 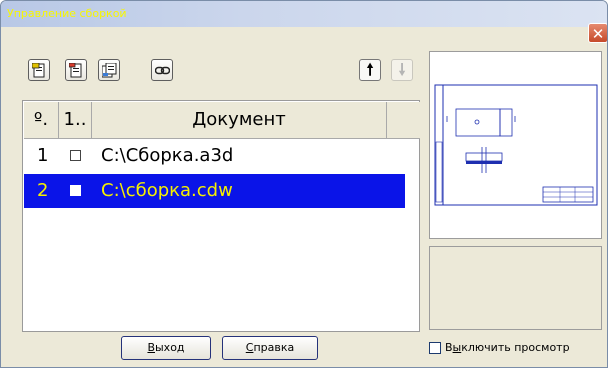 I want to click on row-number: 2, so click(x=43, y=190).